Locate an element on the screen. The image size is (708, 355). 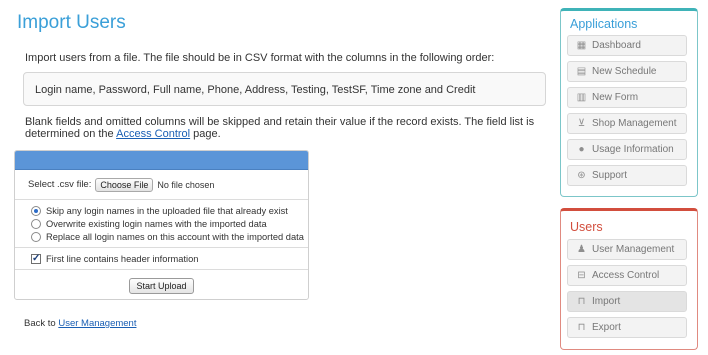
header-line-checkbox-row: ✓ First line contains header information is located at coordinates (161, 259).